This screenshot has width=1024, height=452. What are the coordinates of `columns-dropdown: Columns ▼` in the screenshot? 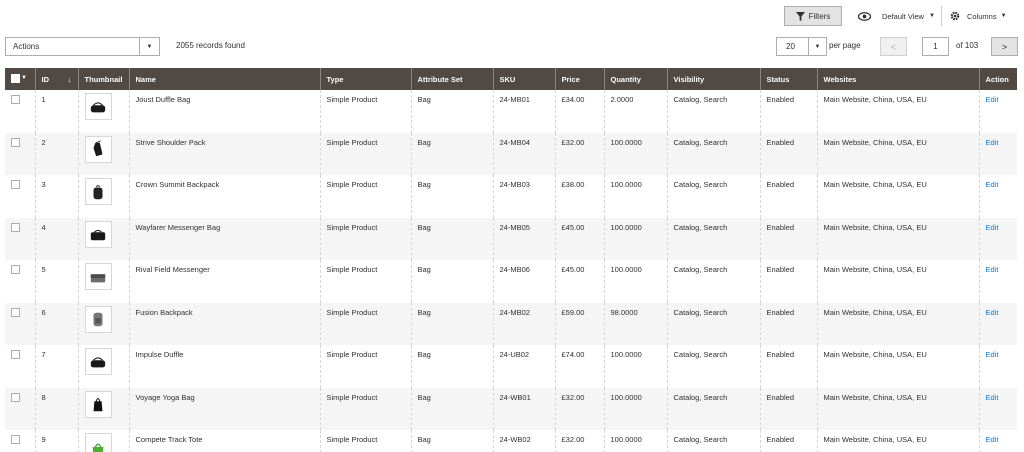 It's located at (978, 16).